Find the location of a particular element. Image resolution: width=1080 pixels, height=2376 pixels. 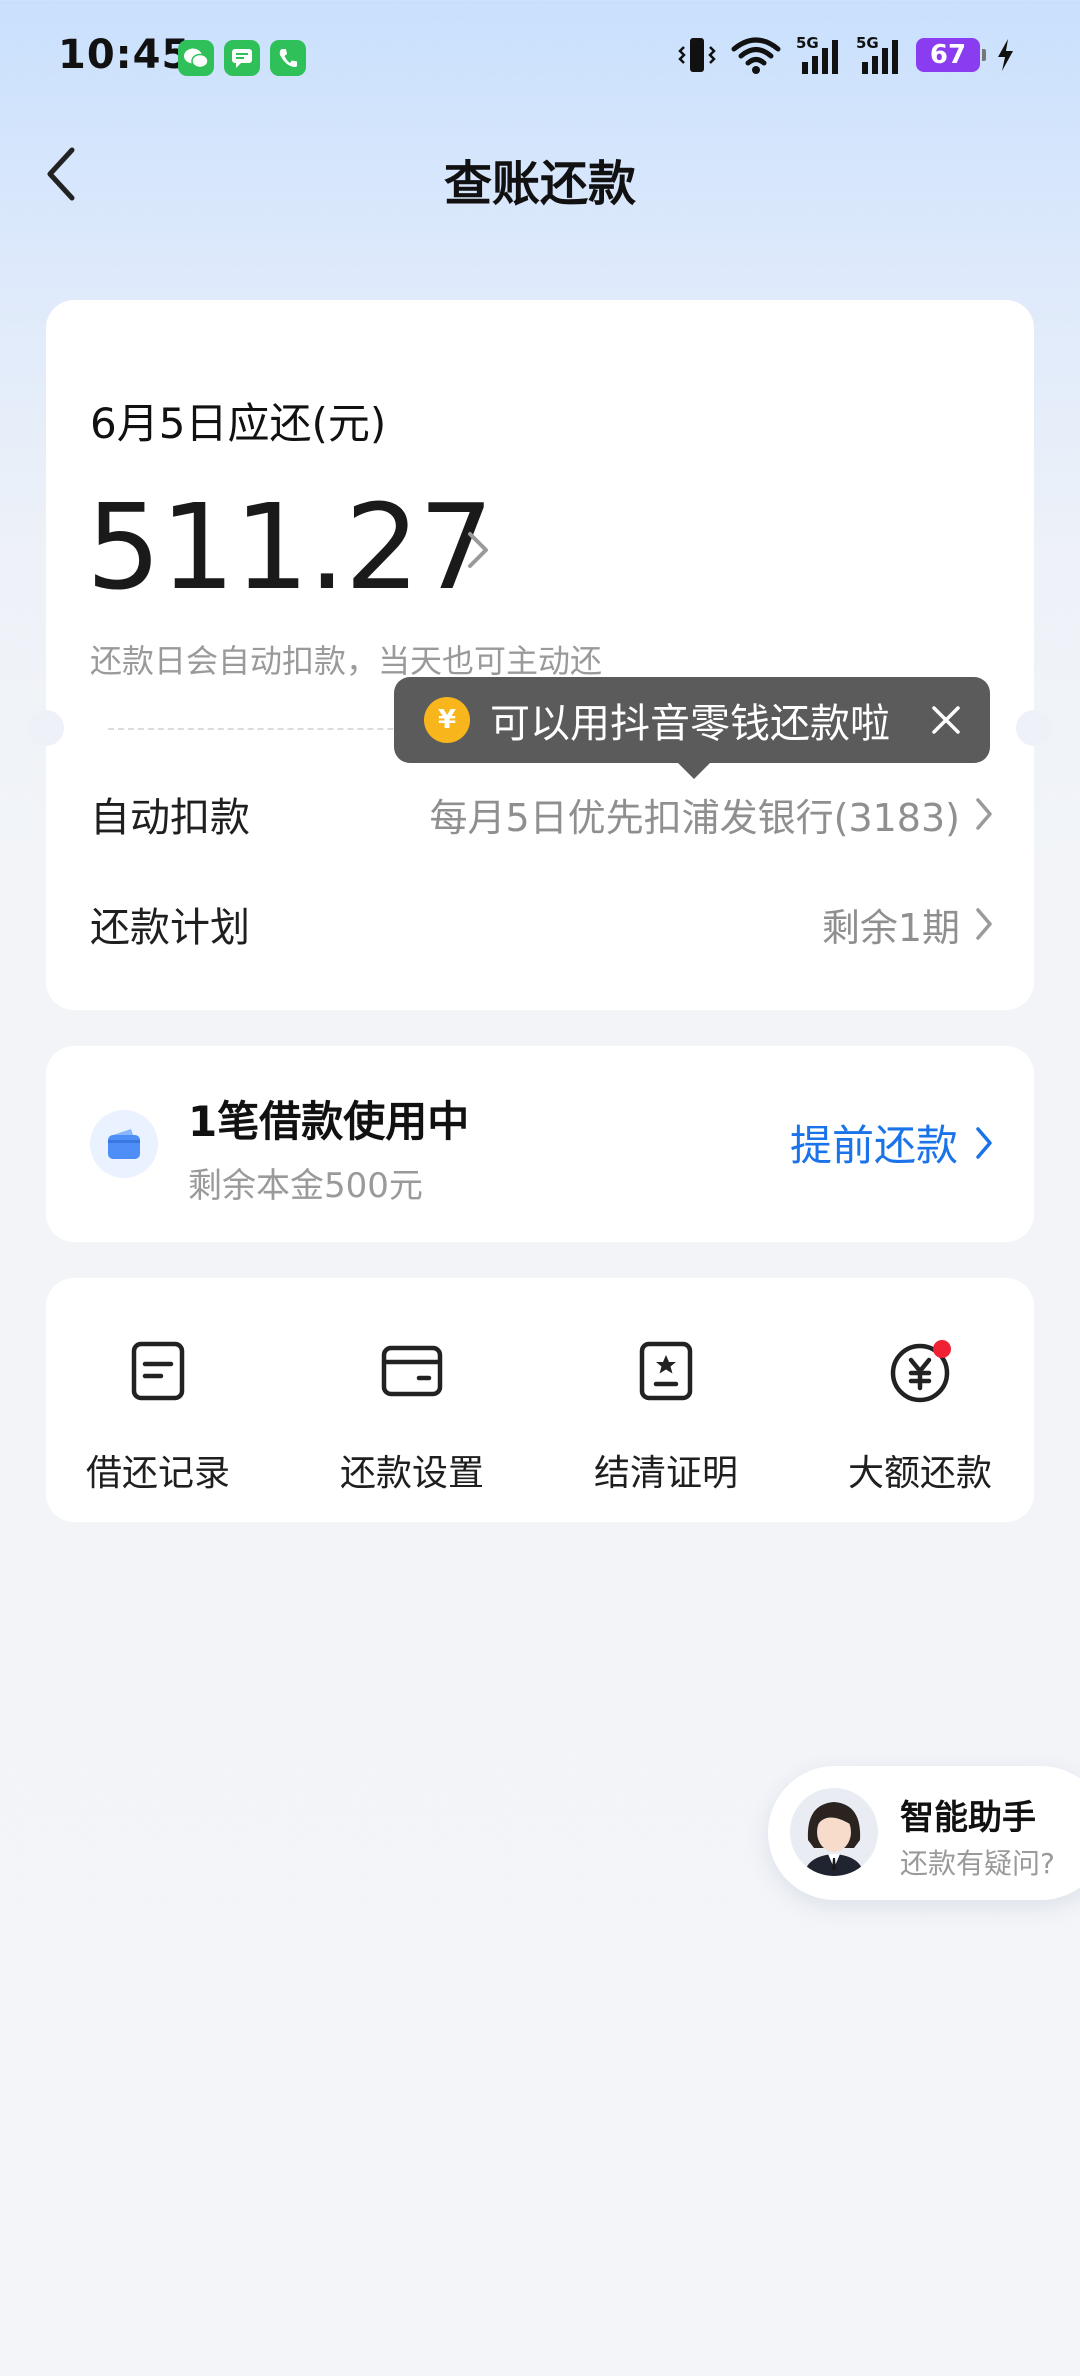

auto-debit-hint: 还款日会自动扣款，当天也可主动还 is located at coordinates (346, 661).